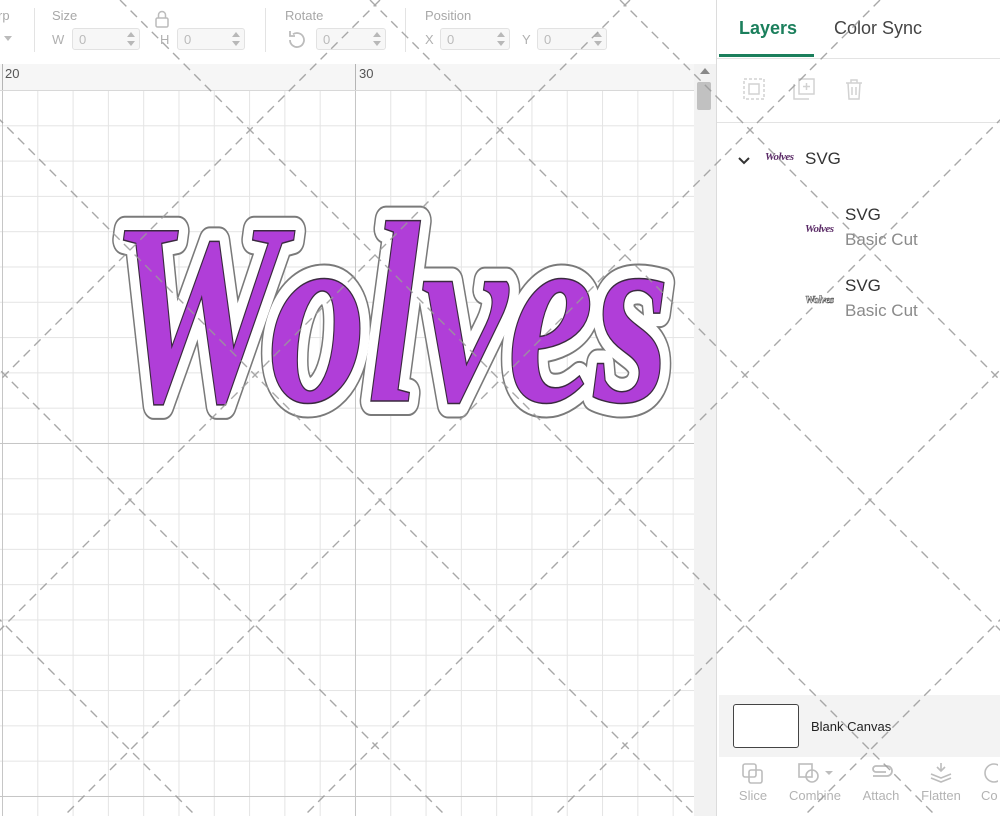  Describe the element at coordinates (705, 71) in the screenshot. I see `scroll-up-icon` at that location.